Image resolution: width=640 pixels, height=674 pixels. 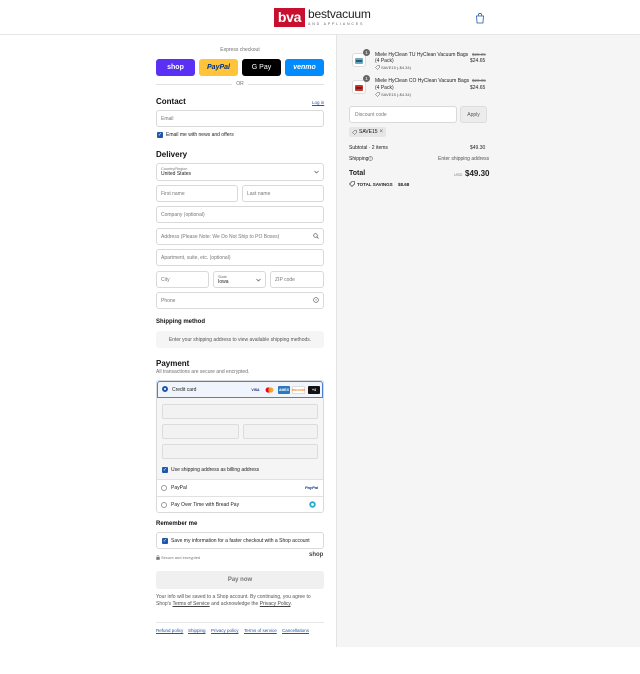 I want to click on lock-icon, so click(x=158, y=557).